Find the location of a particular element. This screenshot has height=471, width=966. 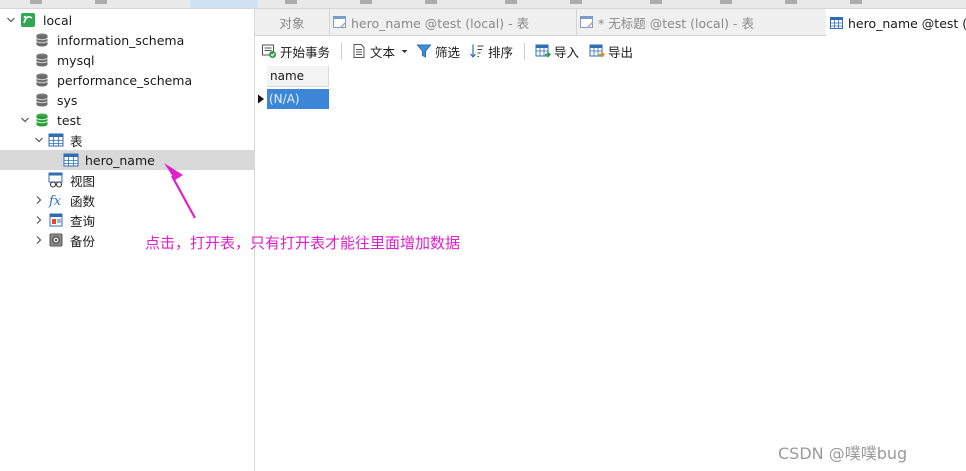

tab-hero-name-active: hero_name @test (local) - 表 is located at coordinates (896, 22).